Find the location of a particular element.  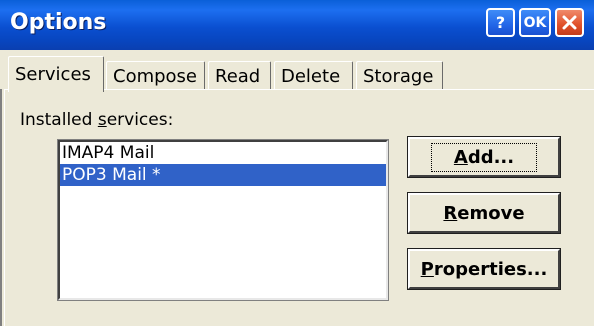

close-icon is located at coordinates (569, 22).